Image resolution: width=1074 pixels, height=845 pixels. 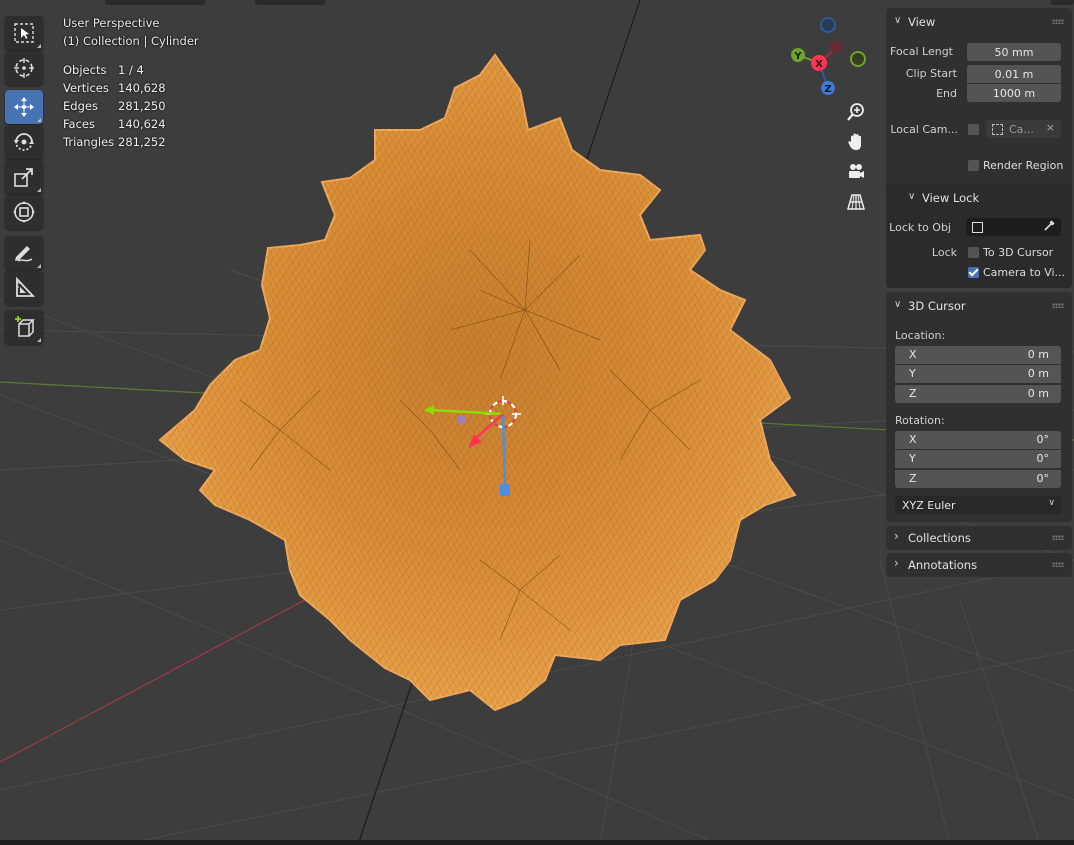 What do you see at coordinates (1023, 165) in the screenshot?
I see `render-region-label: Render Region` at bounding box center [1023, 165].